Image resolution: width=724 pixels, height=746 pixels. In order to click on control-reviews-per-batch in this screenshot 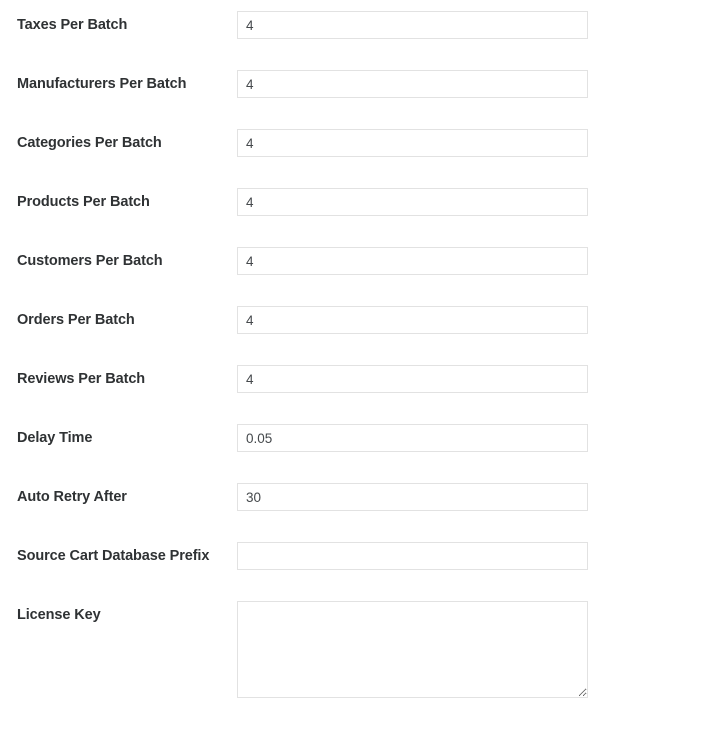, I will do `click(412, 379)`.